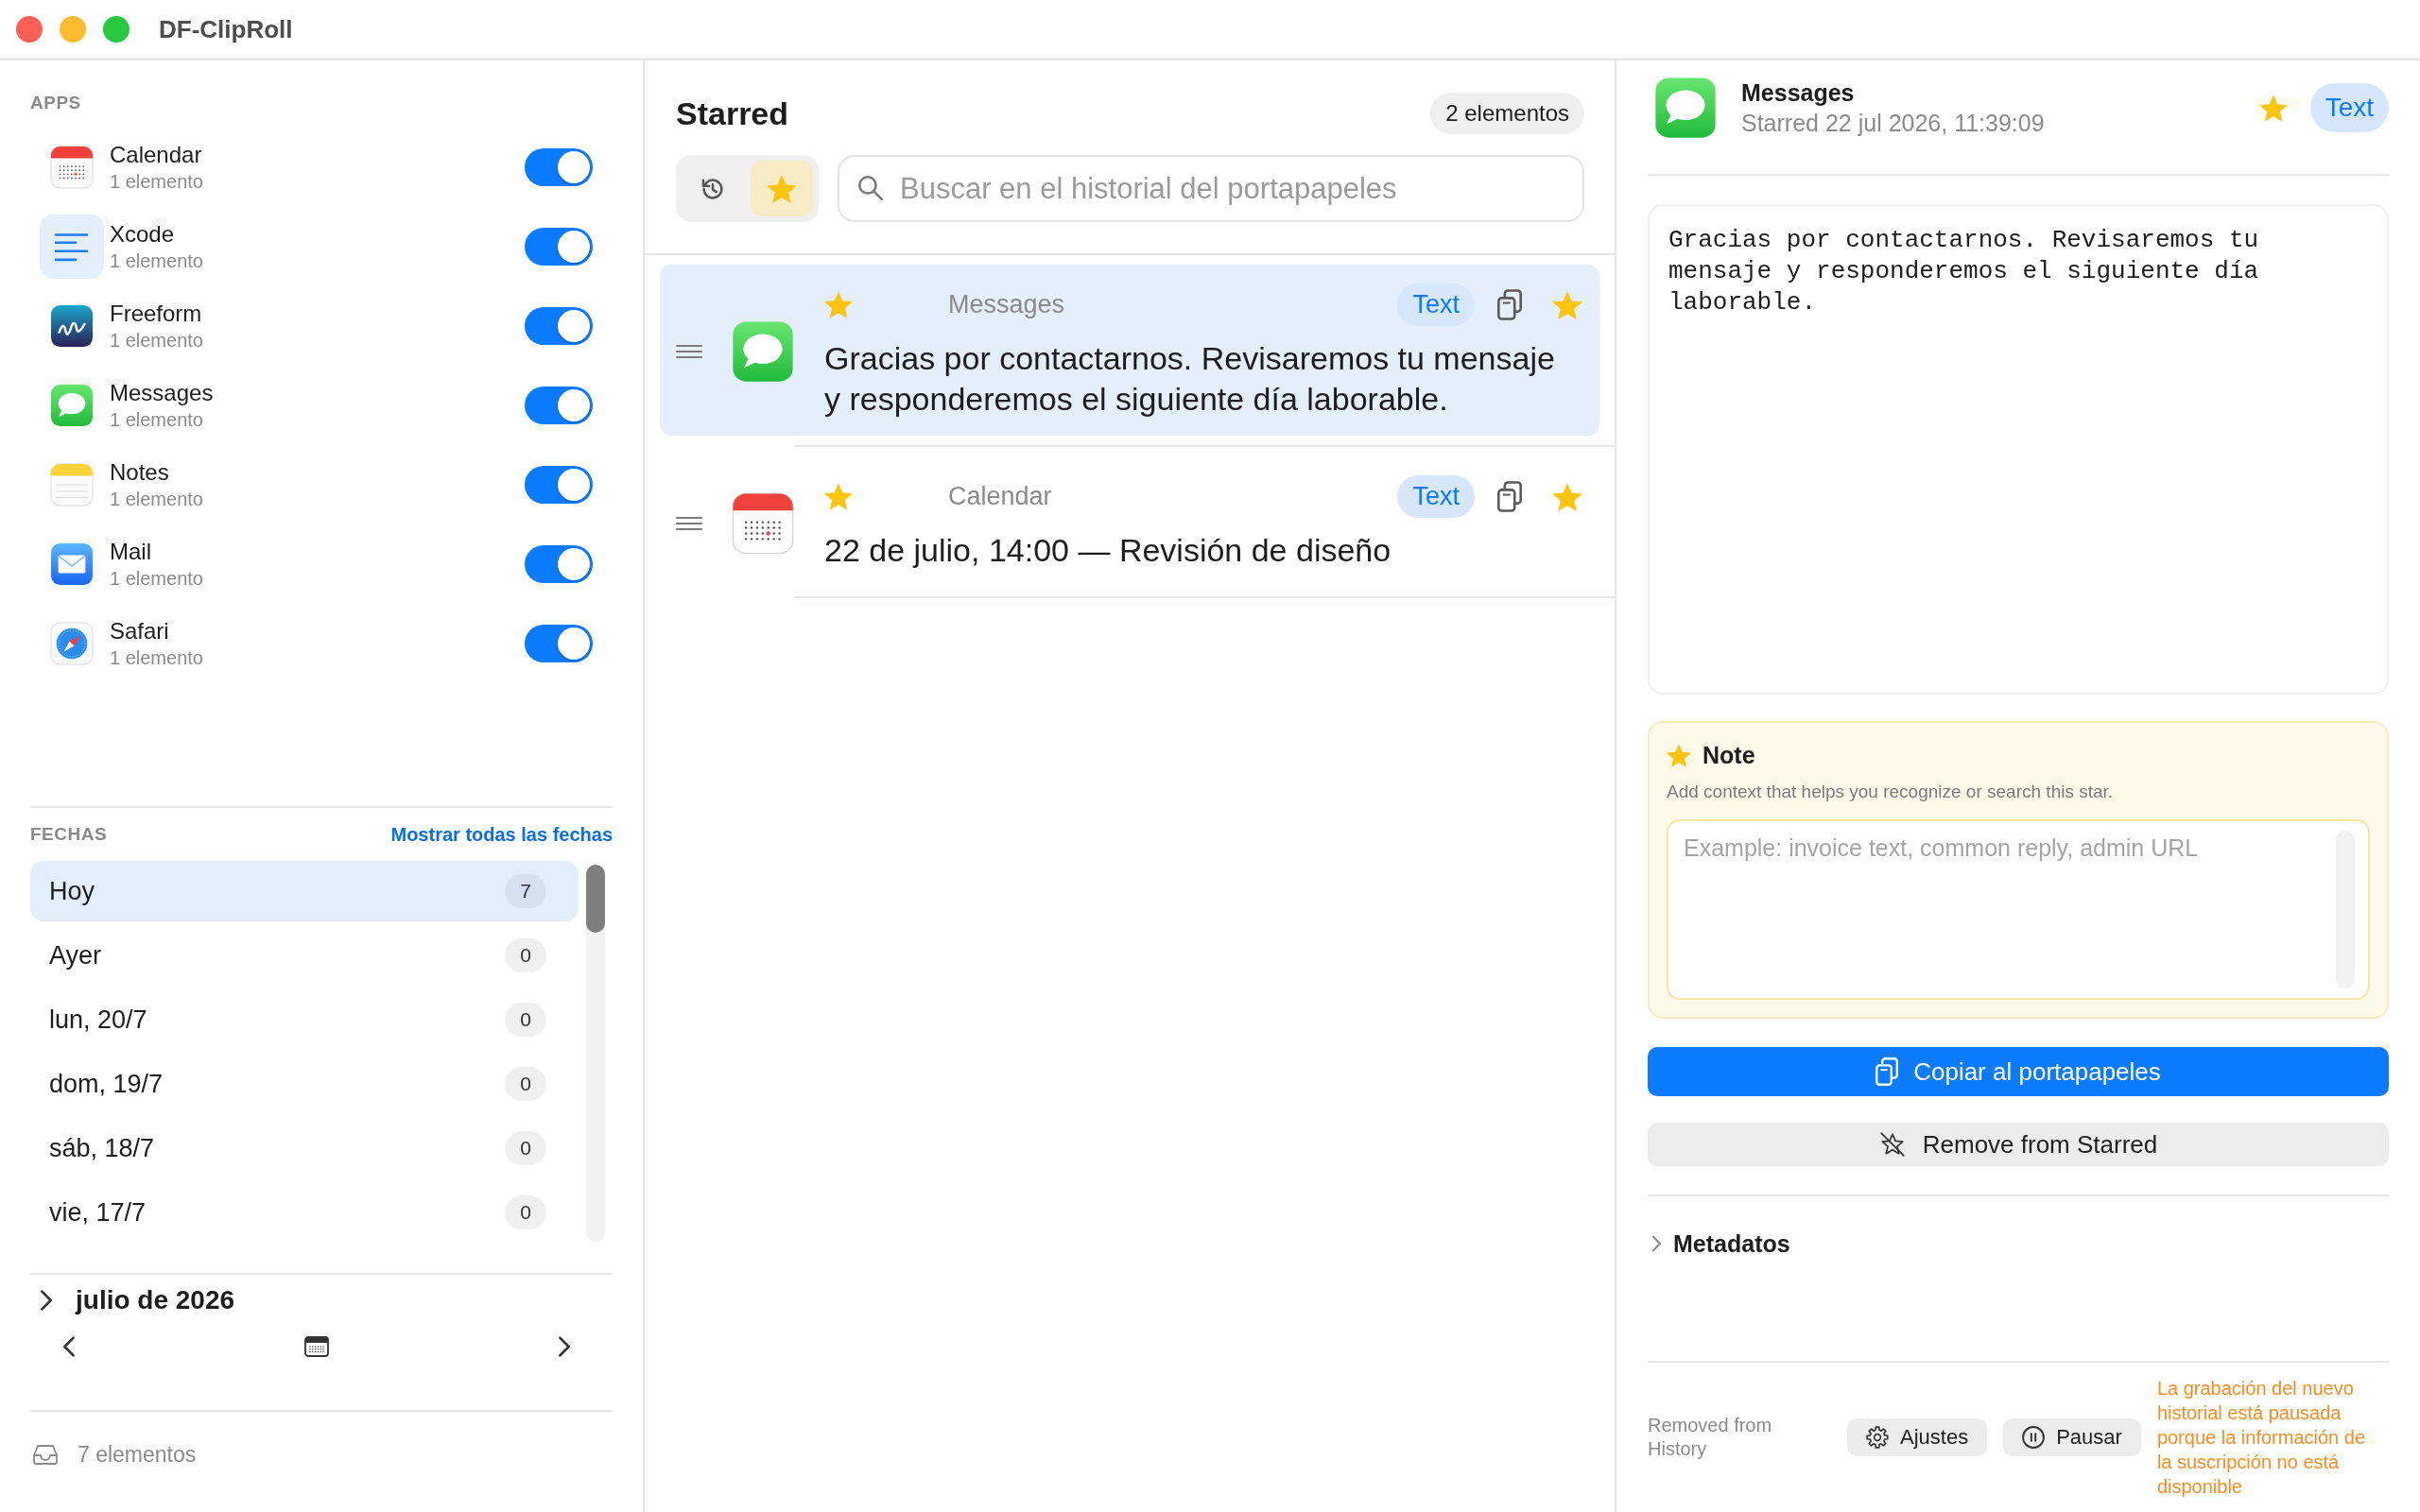 Image resolution: width=2420 pixels, height=1512 pixels. I want to click on copy-button: Copiar al portapapeles, so click(2019, 1071).